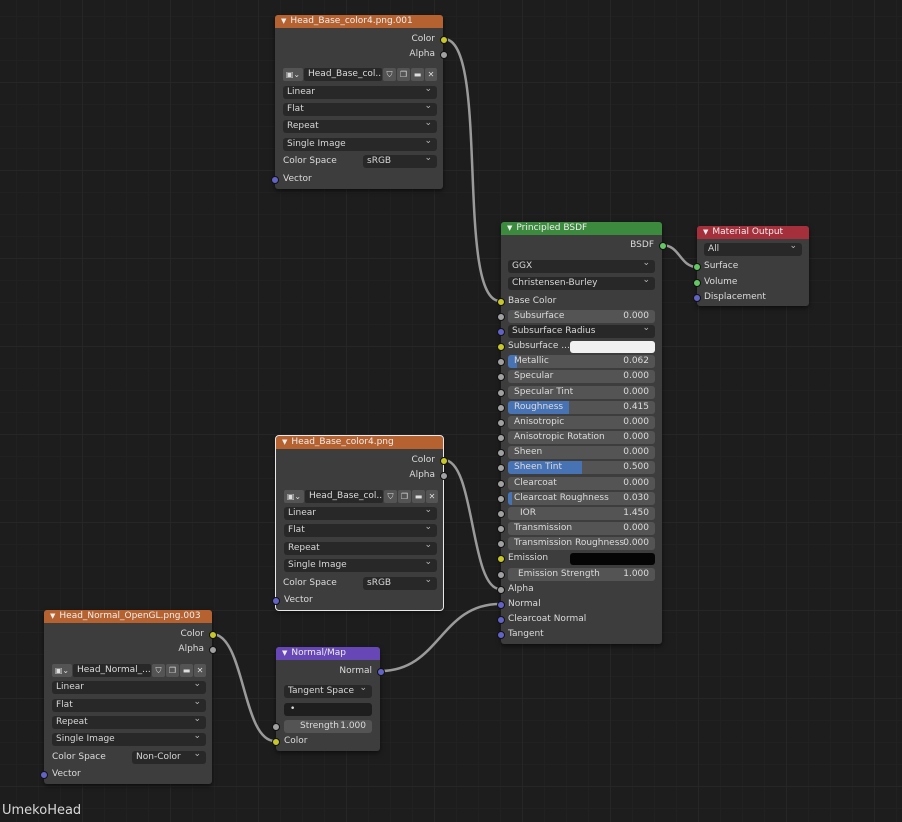  I want to click on displacement-input-socket, so click(697, 298).